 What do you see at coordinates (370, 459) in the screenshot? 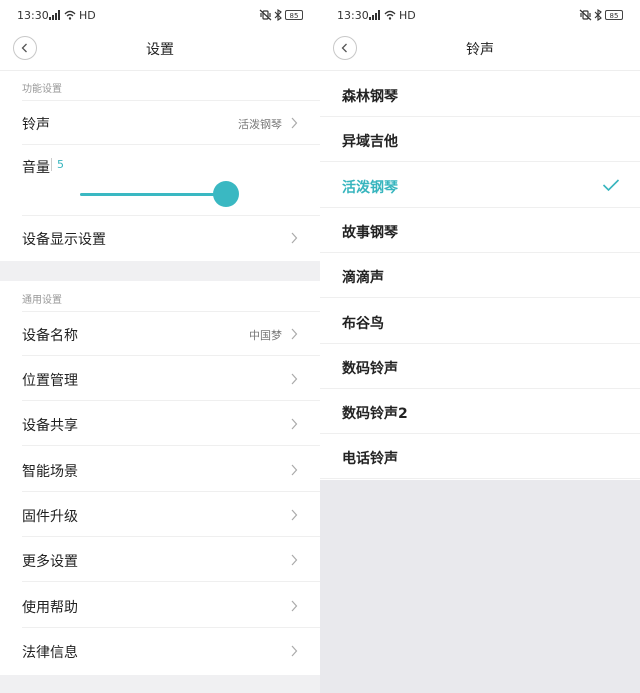
I see `ringtone-option-label: 电话铃声` at bounding box center [370, 459].